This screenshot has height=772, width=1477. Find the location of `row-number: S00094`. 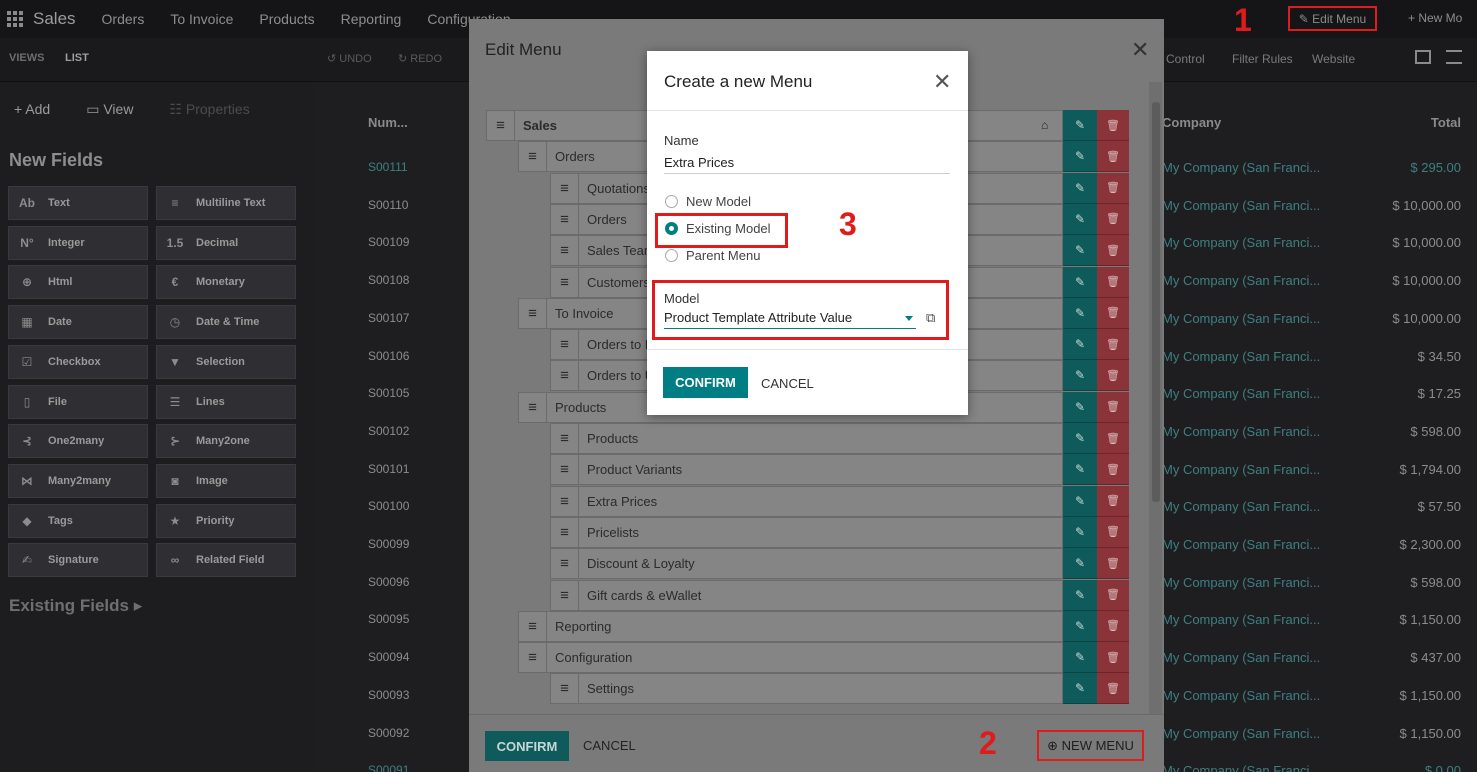

row-number: S00094 is located at coordinates (388, 657).